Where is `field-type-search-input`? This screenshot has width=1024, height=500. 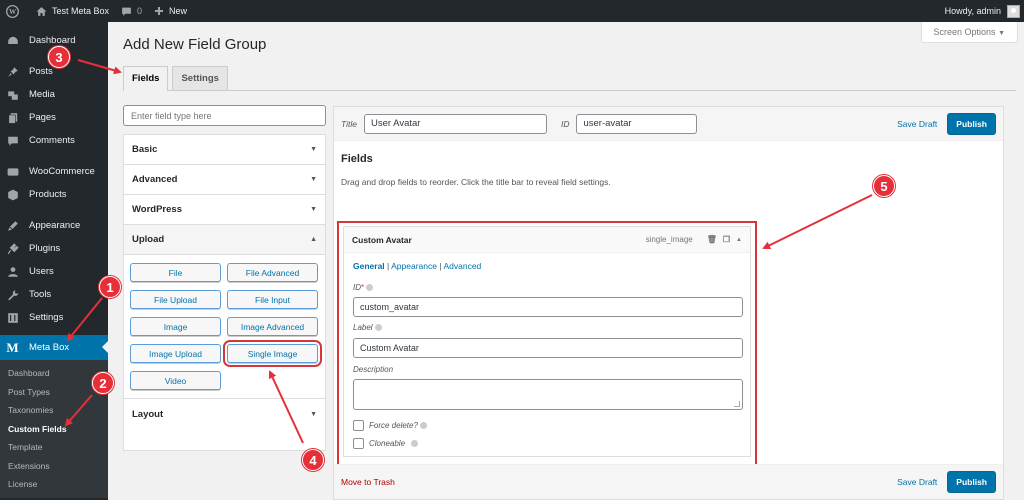 field-type-search-input is located at coordinates (224, 115).